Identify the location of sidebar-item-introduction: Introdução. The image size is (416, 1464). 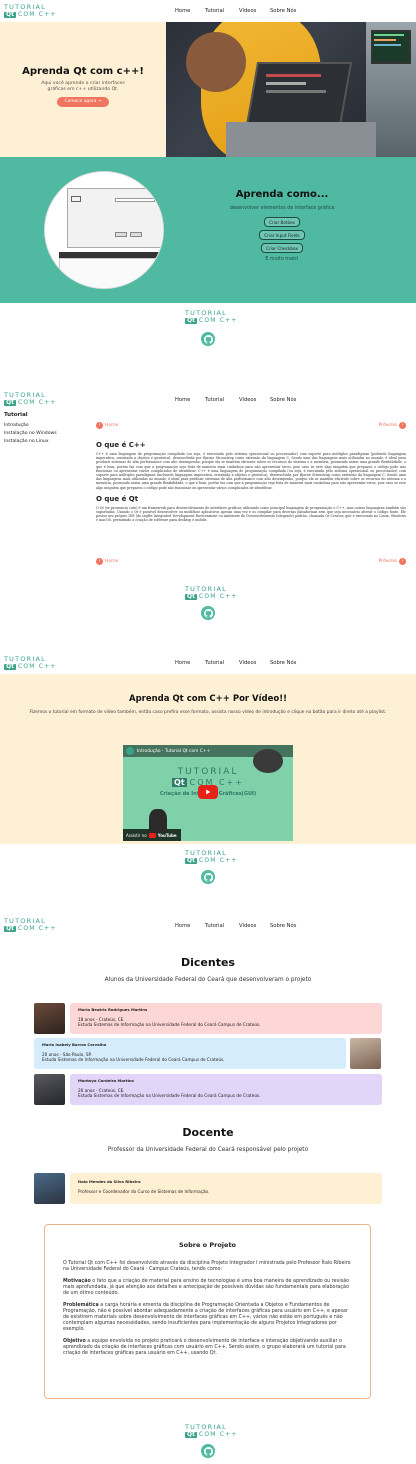
(44, 425).